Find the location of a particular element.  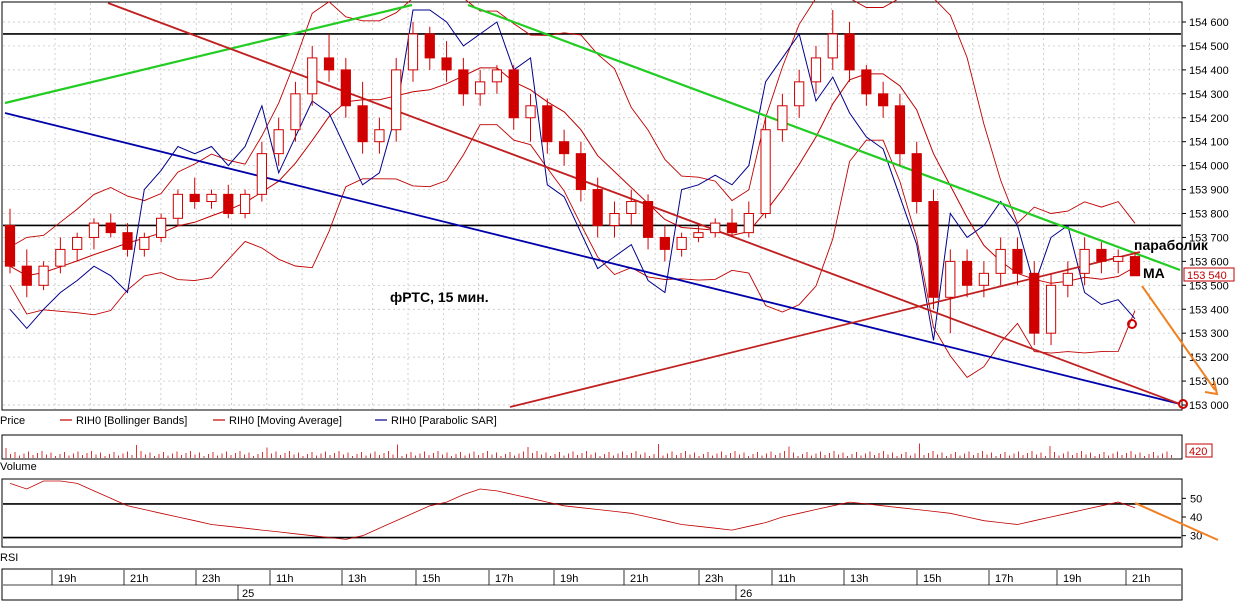

time-label: 11h is located at coordinates (285, 579).